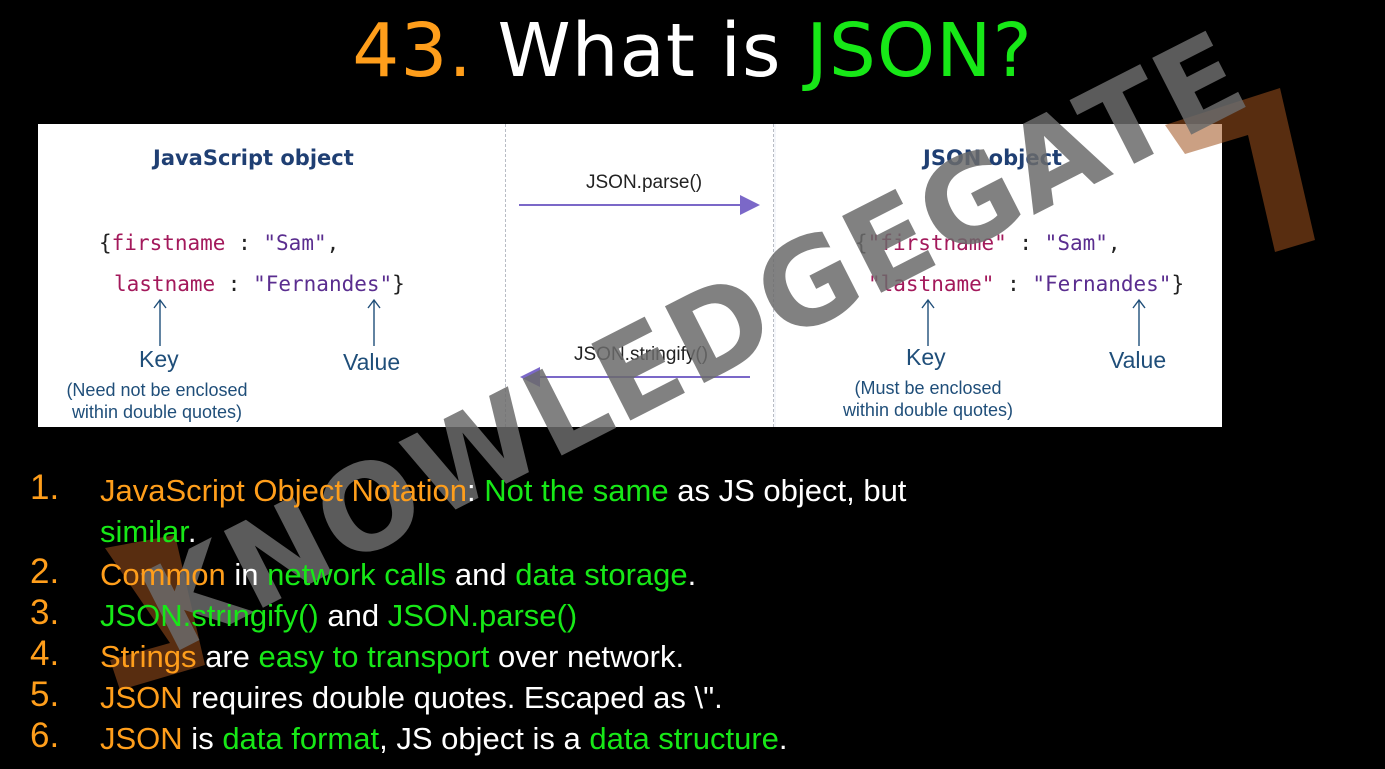 The image size is (1385, 769). What do you see at coordinates (45, 735) in the screenshot?
I see `list-item-number: 6.` at bounding box center [45, 735].